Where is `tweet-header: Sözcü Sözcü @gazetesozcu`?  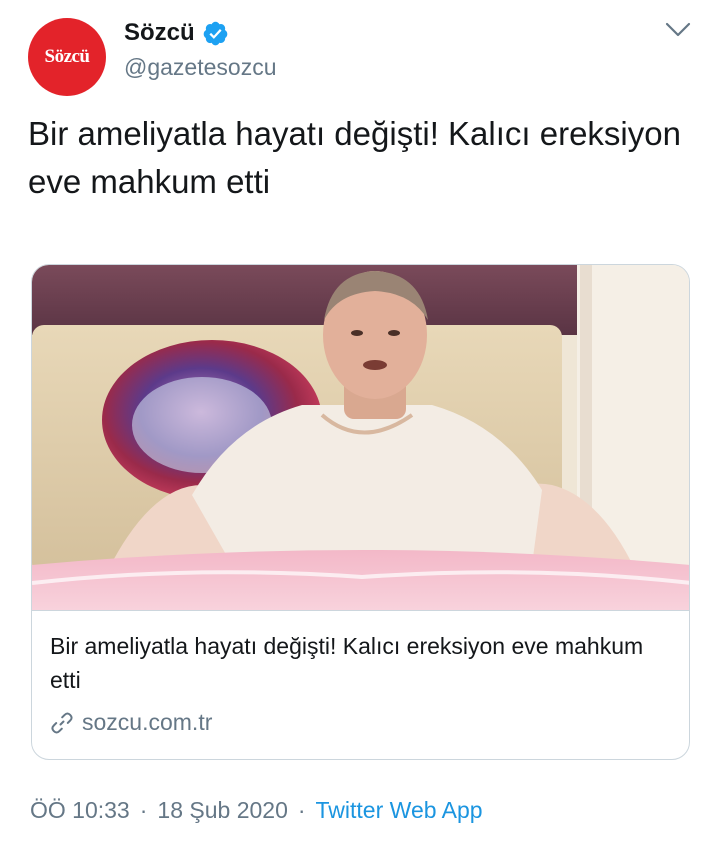
tweet-header: Sözcü Sözcü @gazetesozcu is located at coordinates (360, 55).